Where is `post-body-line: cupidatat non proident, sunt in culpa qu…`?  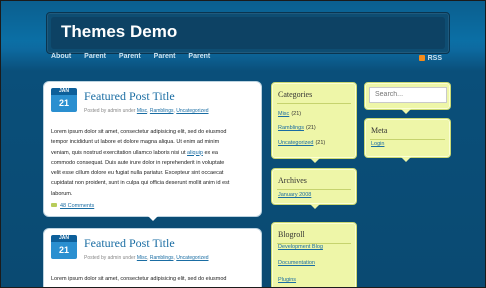 post-body-line: cupidatat non proident, sunt in culpa qu… is located at coordinates (140, 183).